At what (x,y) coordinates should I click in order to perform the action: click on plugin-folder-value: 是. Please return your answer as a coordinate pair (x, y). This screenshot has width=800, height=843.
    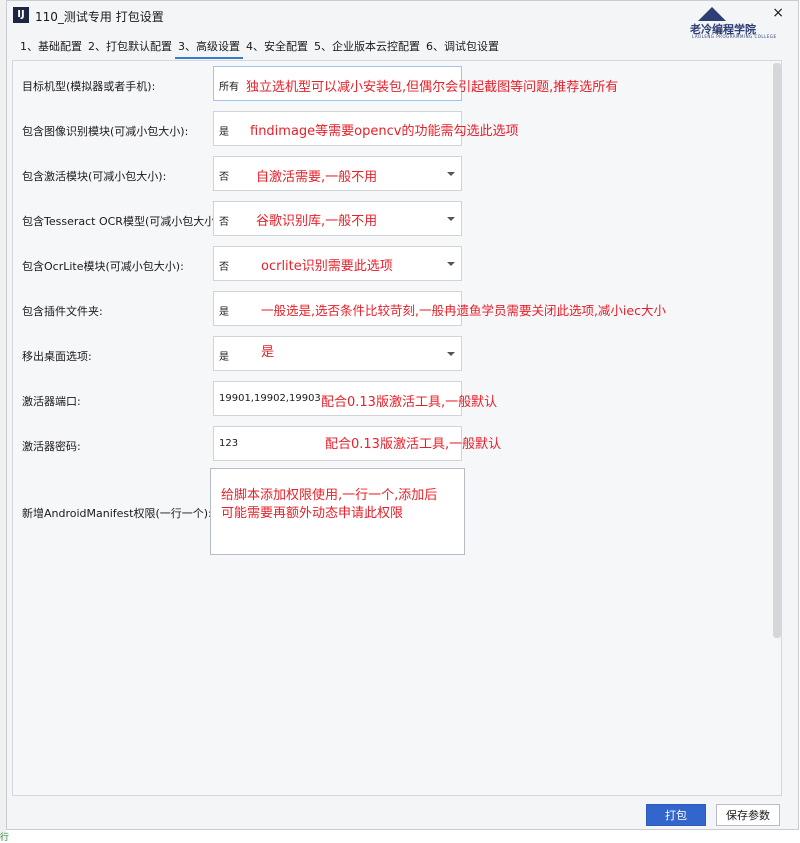
    Looking at the image, I should click on (224, 312).